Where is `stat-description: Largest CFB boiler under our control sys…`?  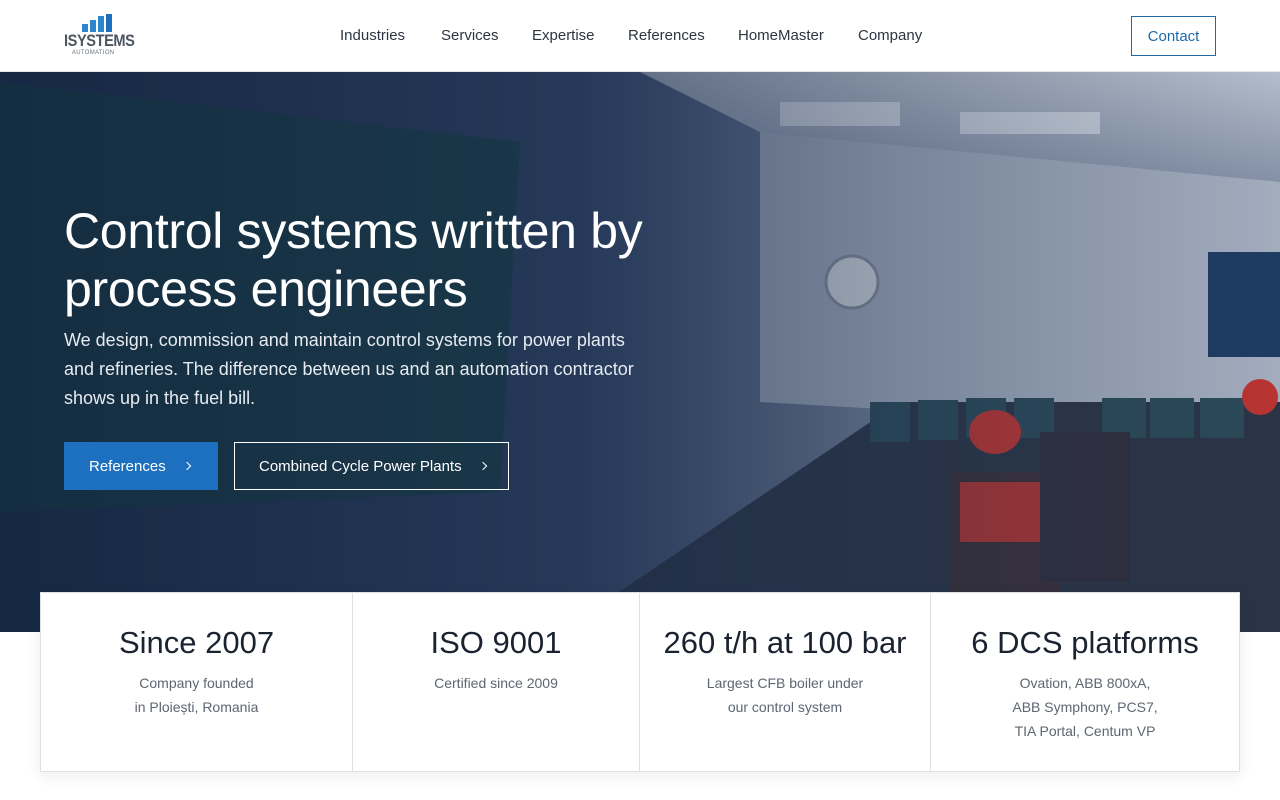
stat-description: Largest CFB boiler under our control sys… is located at coordinates (785, 695).